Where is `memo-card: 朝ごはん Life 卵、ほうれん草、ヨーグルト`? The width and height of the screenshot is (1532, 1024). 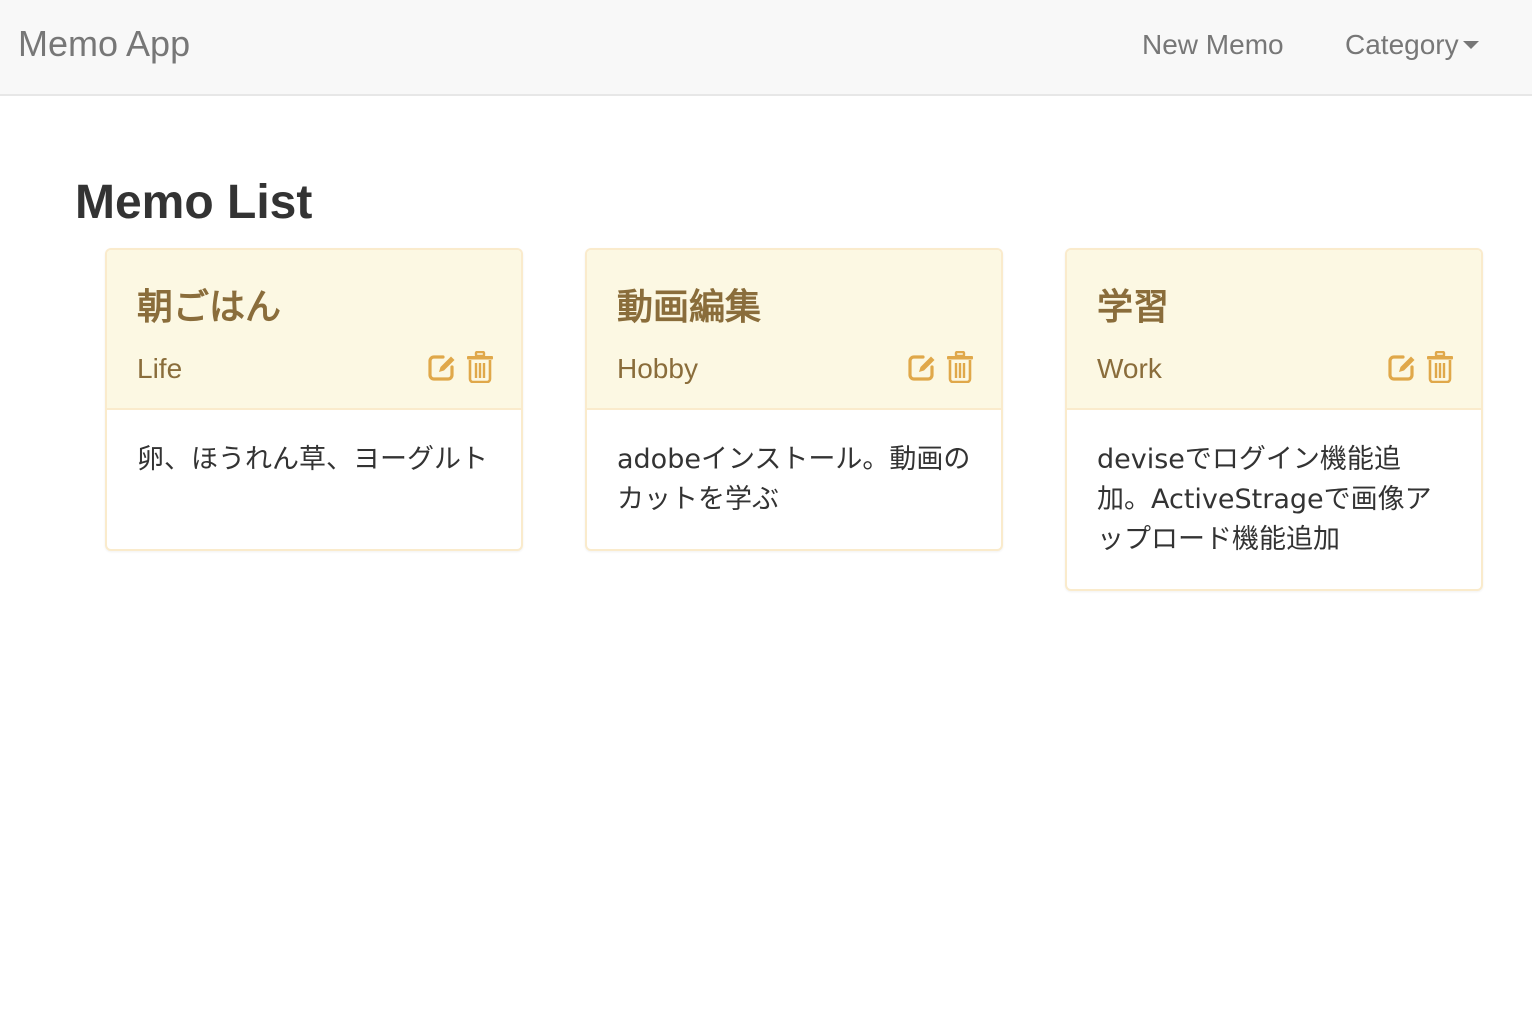
memo-card: 朝ごはん Life 卵、ほうれん草、ヨーグルト is located at coordinates (314, 399).